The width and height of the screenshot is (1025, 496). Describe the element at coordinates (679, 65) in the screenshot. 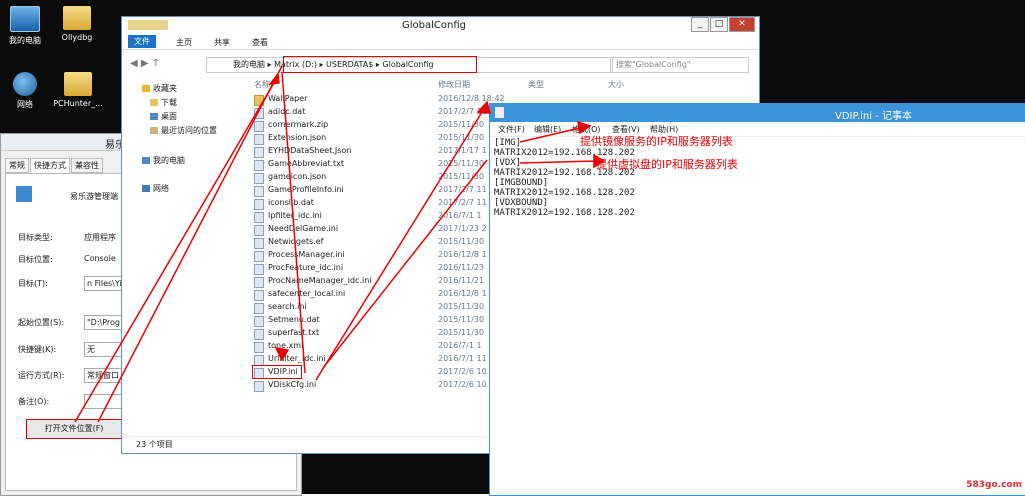

I see `search-input: 搜索"GlobalConfig"` at that location.